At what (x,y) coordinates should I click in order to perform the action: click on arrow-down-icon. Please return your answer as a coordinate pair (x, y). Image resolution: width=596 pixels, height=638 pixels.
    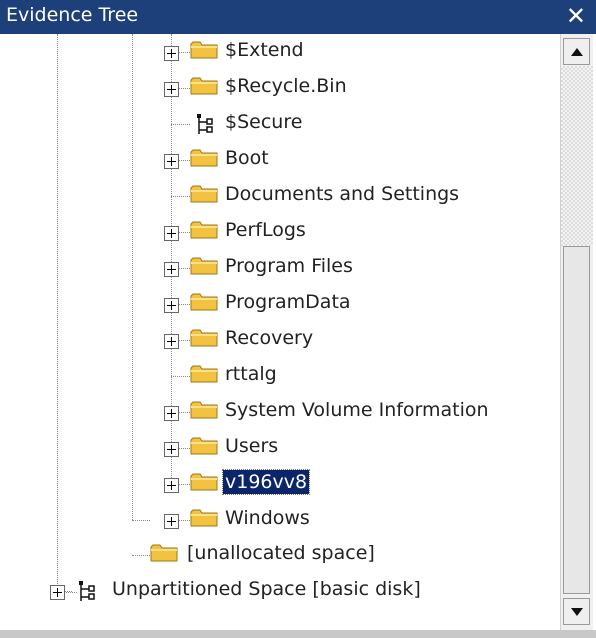
    Looking at the image, I should click on (577, 612).